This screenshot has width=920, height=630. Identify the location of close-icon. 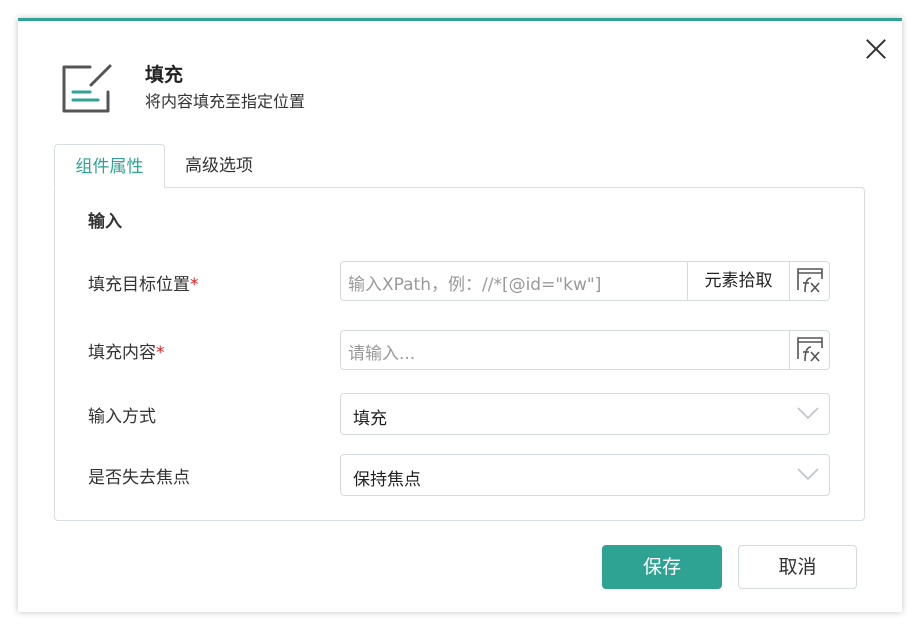
(876, 49).